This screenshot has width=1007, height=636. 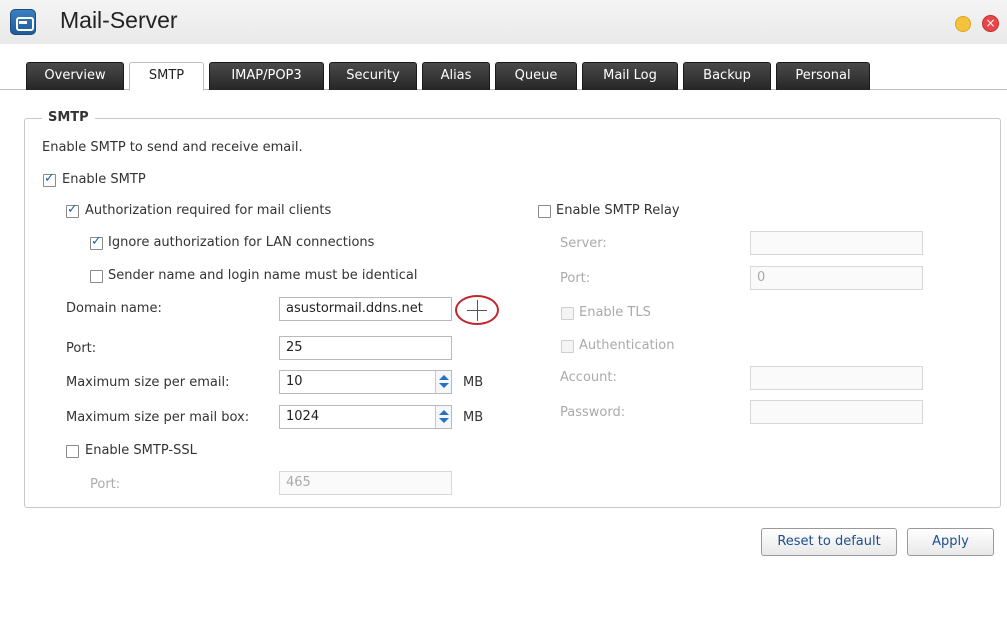 I want to click on sender-identical-checkbox, so click(x=96, y=276).